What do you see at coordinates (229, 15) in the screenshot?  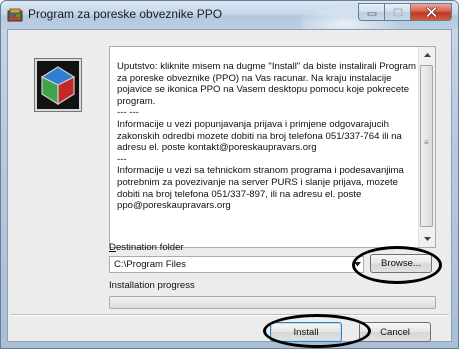 I see `title-bar: Program za poreske obveznike PPO` at bounding box center [229, 15].